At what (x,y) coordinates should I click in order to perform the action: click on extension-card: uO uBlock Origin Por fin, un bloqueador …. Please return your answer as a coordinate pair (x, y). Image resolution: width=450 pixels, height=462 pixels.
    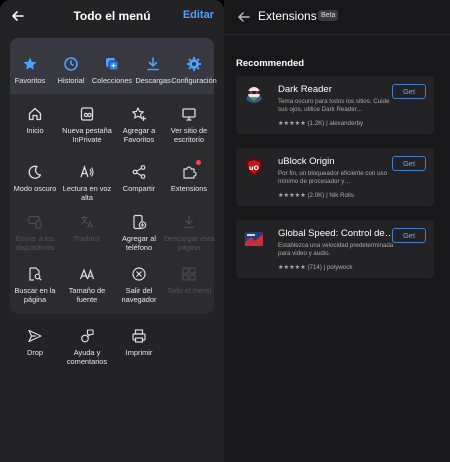
    Looking at the image, I should click on (335, 177).